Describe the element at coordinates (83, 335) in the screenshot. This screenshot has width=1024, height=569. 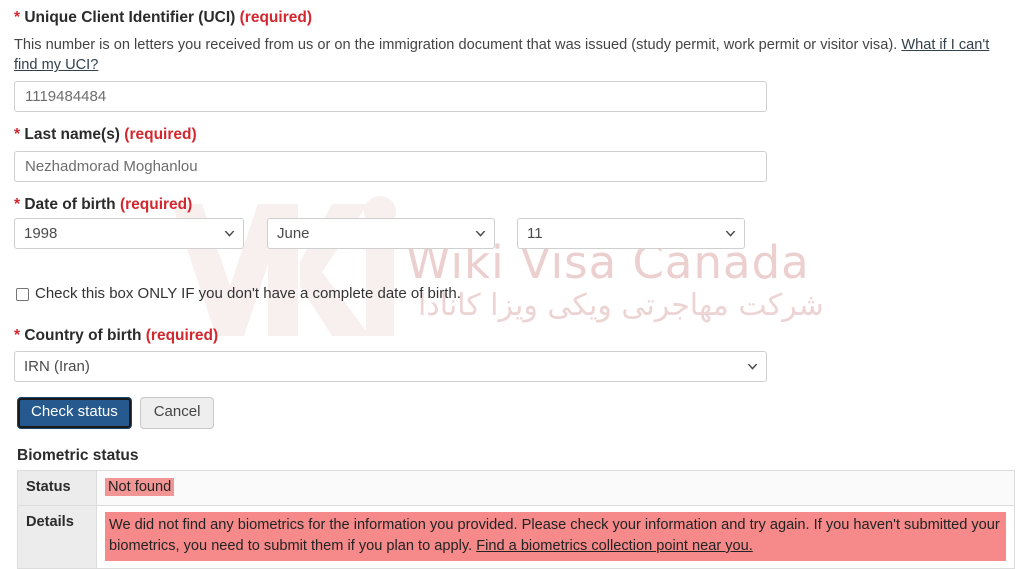
I see `country-label-text: Country of birth` at that location.